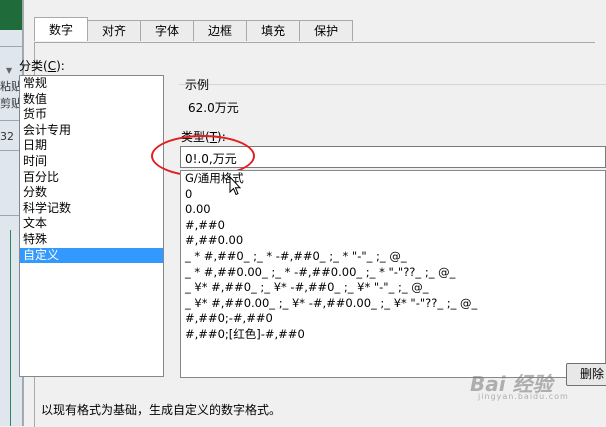 This screenshot has width=606, height=427. Describe the element at coordinates (221, 137) in the screenshot. I see `type-label-end: ):` at that location.